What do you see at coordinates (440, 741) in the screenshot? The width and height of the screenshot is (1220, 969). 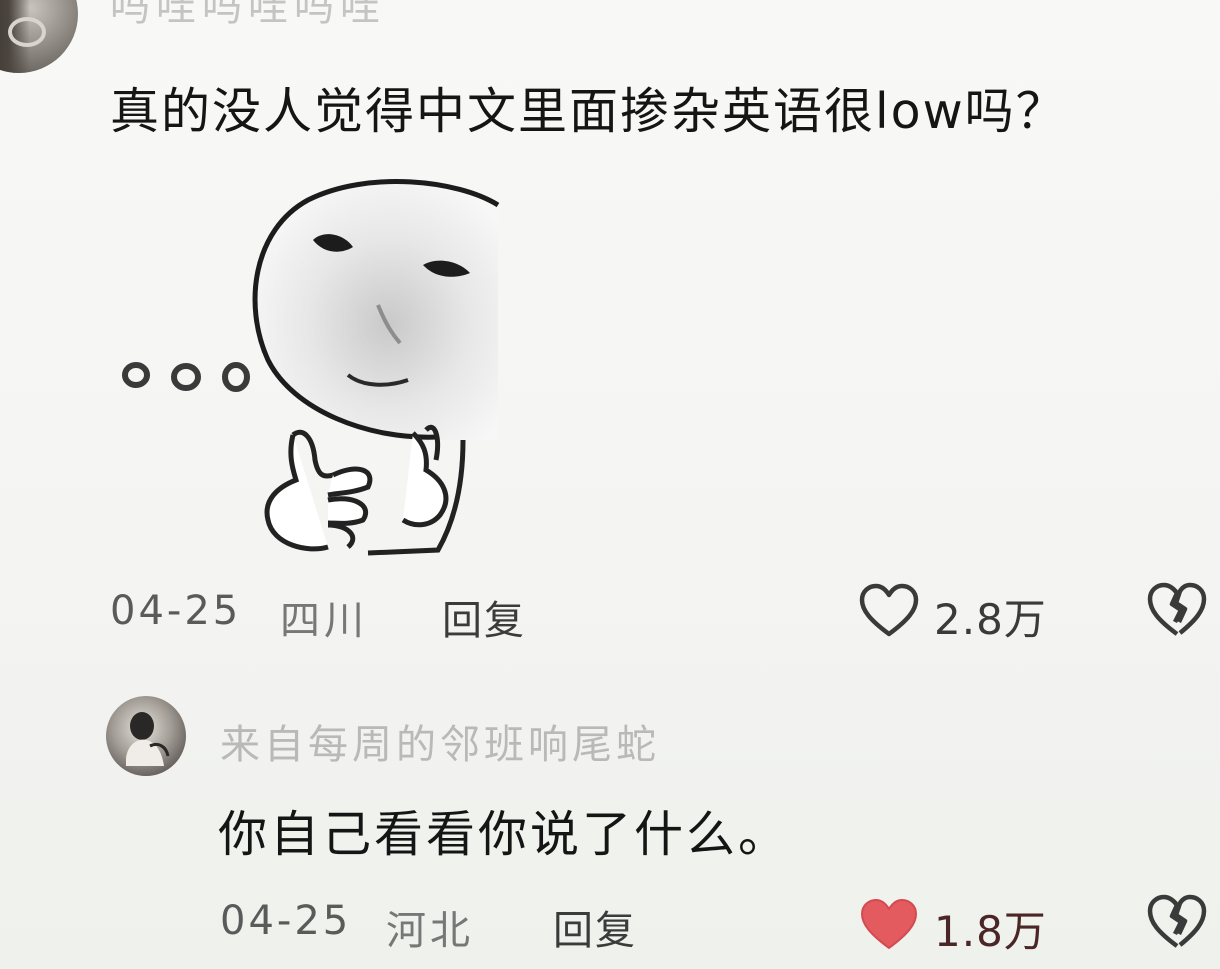 I see `comment-username: 来自每周的邻班响尾蛇` at bounding box center [440, 741].